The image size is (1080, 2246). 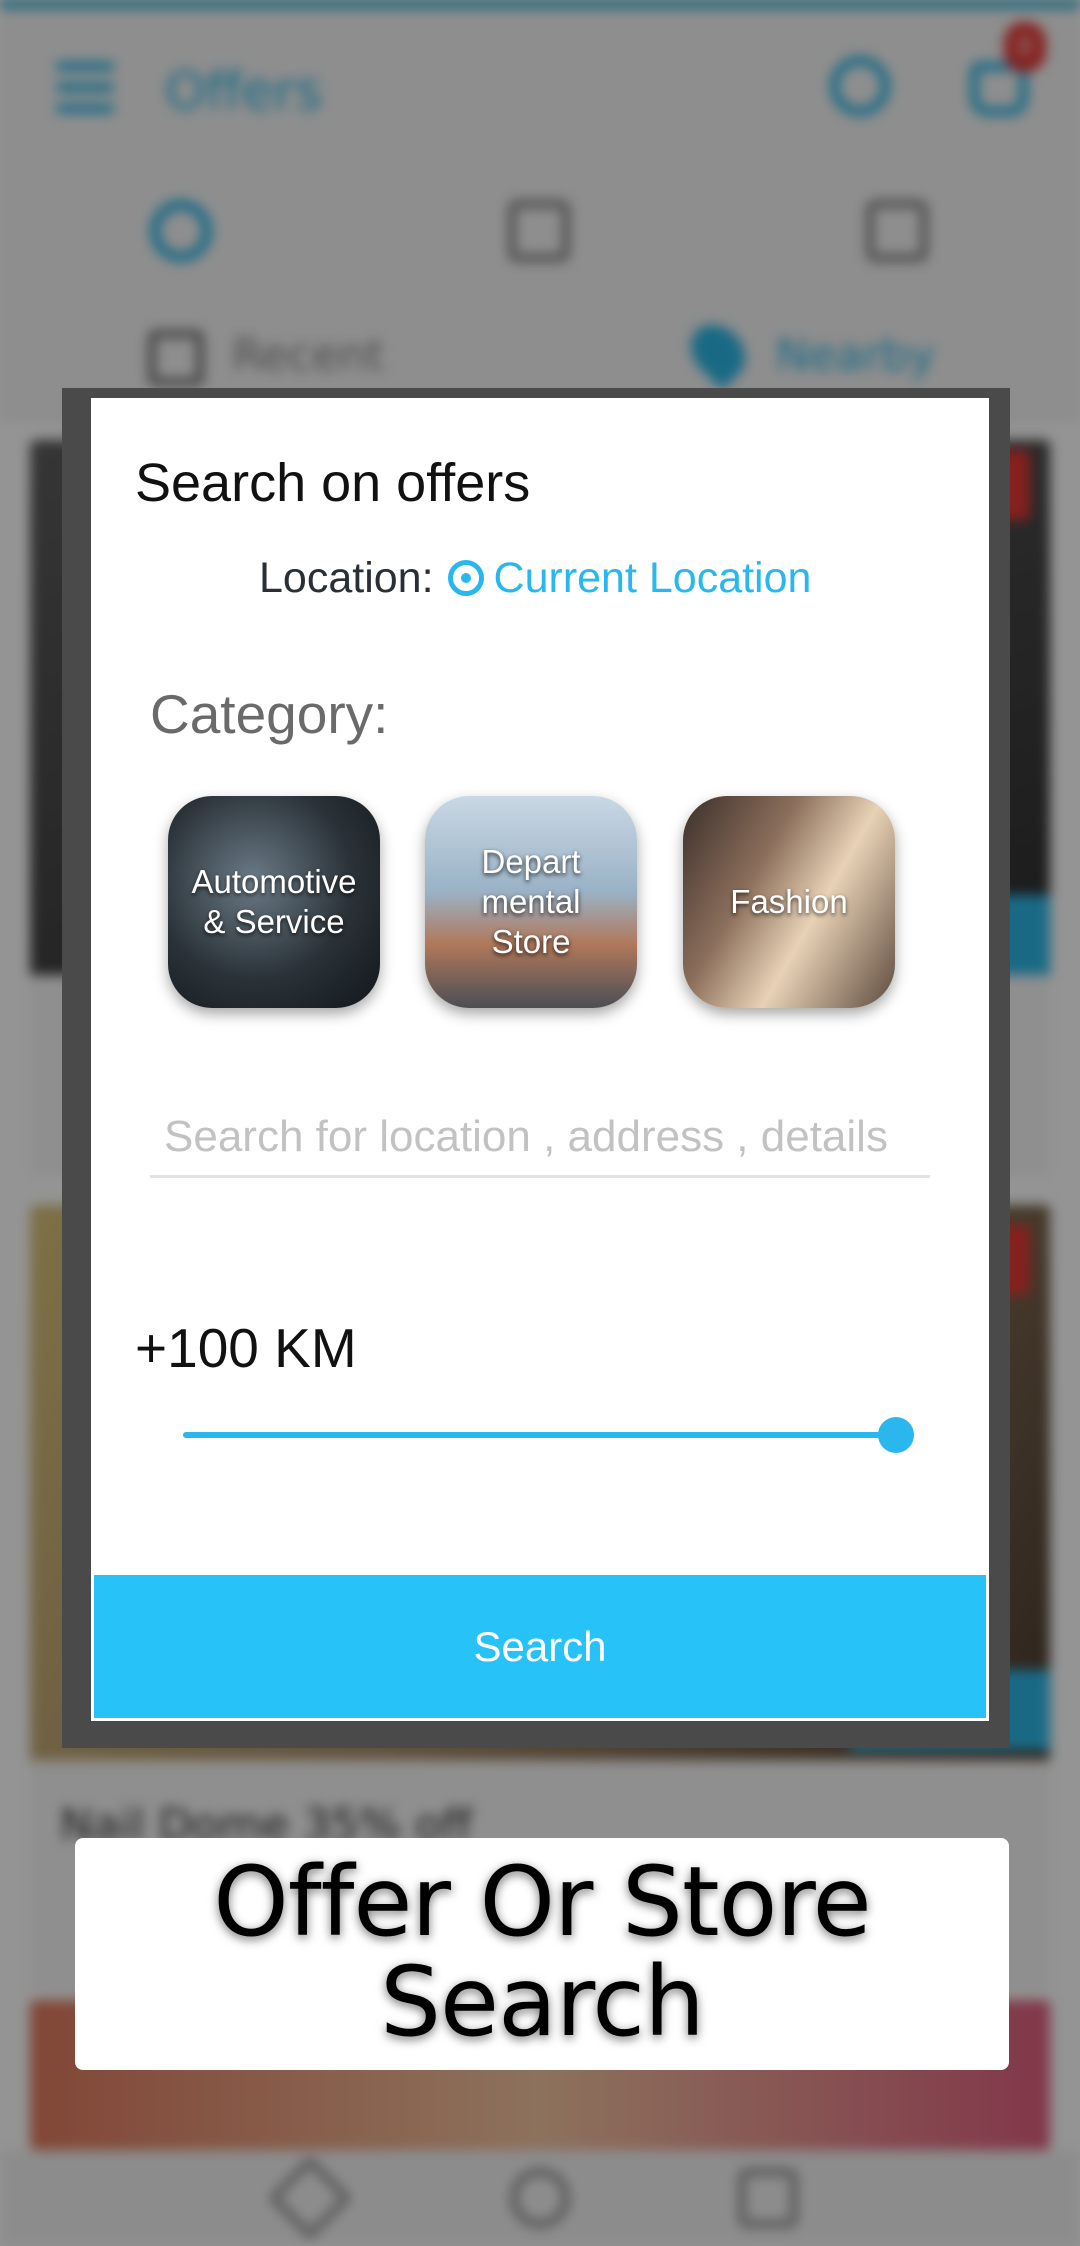 I want to click on category-departmental-label: Depart mental Store, so click(x=531, y=901).